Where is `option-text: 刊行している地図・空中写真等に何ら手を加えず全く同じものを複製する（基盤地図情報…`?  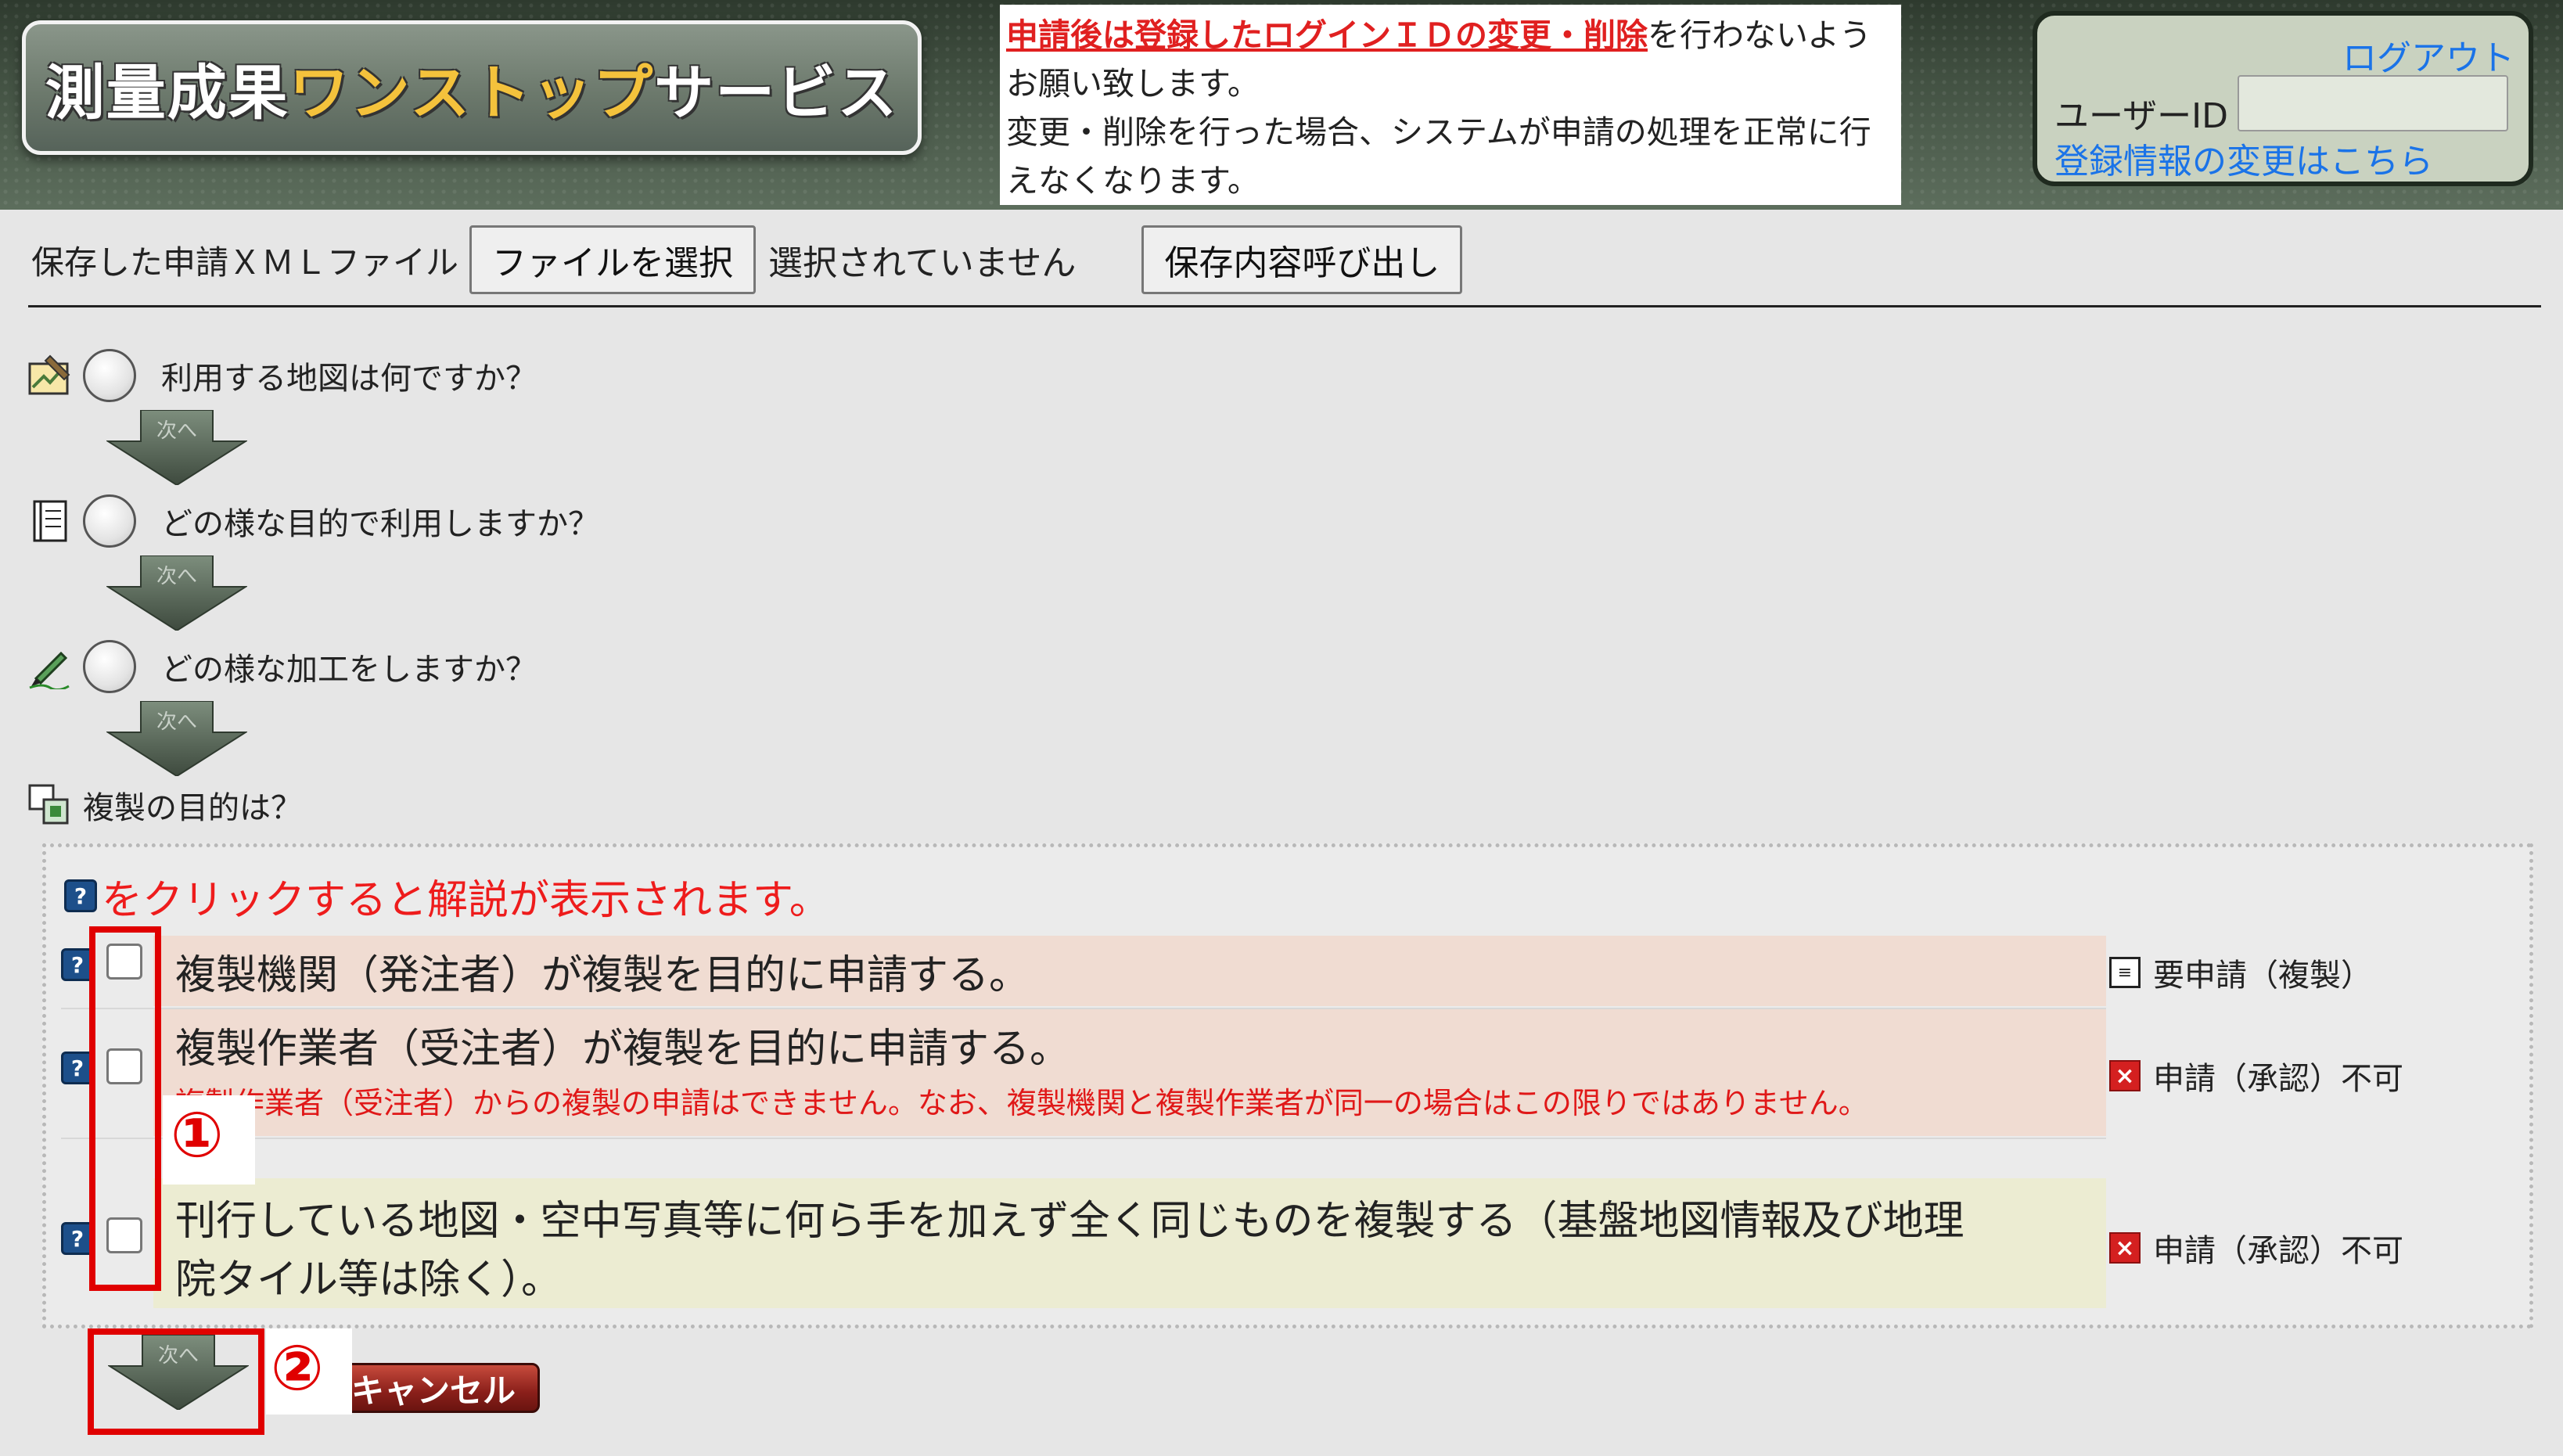 option-text: 刊行している地図・空中写真等に何ら手を加えず全く同じものを複製する（基盤地図情報… is located at coordinates (1069, 1221).